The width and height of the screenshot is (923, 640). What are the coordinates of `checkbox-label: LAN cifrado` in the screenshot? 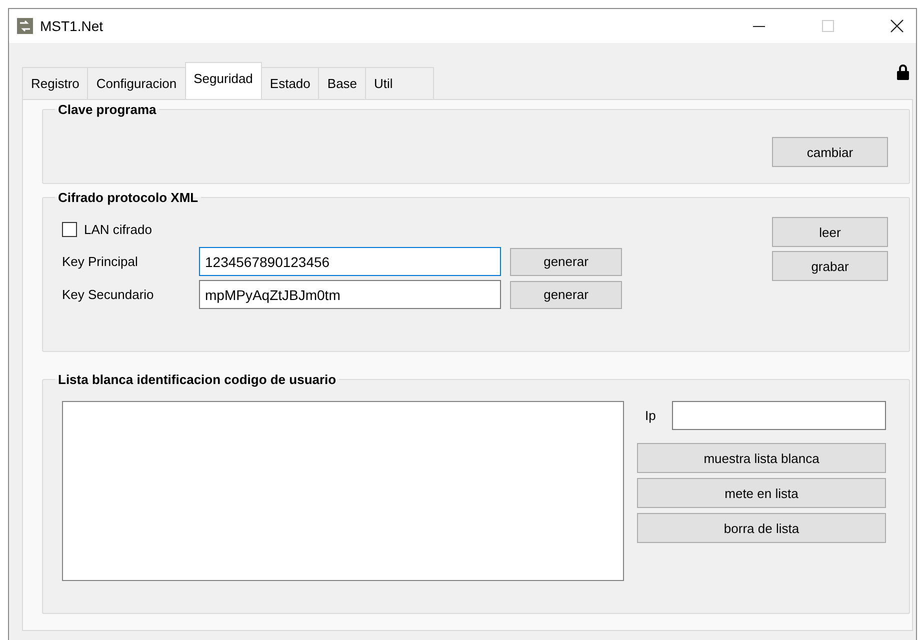 It's located at (118, 229).